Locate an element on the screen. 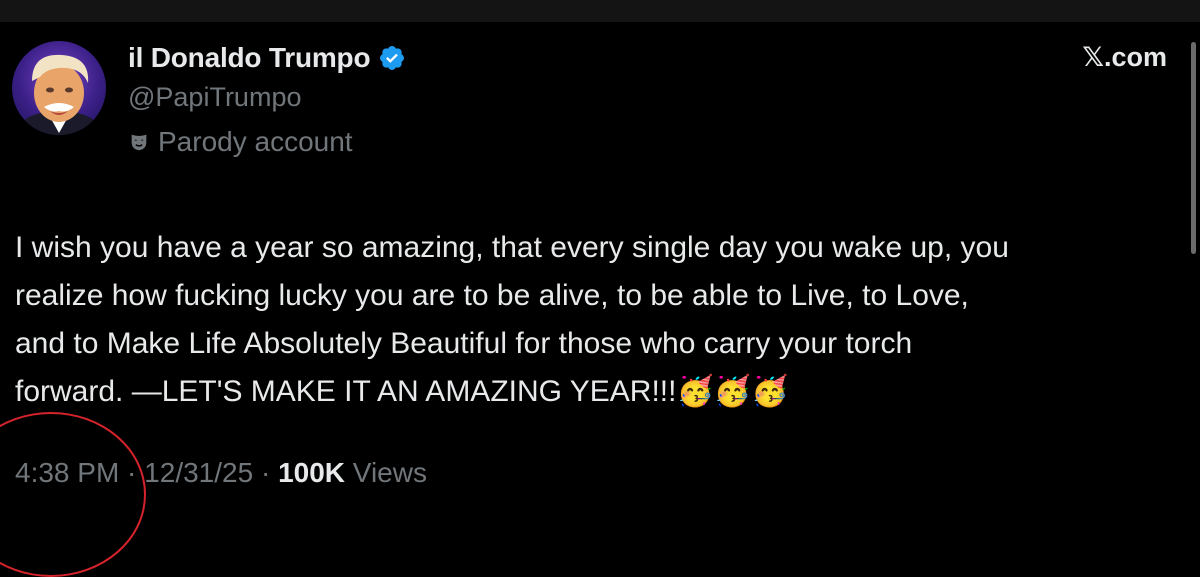 The image size is (1200, 577). handle: @PapiTrumpo is located at coordinates (214, 97).